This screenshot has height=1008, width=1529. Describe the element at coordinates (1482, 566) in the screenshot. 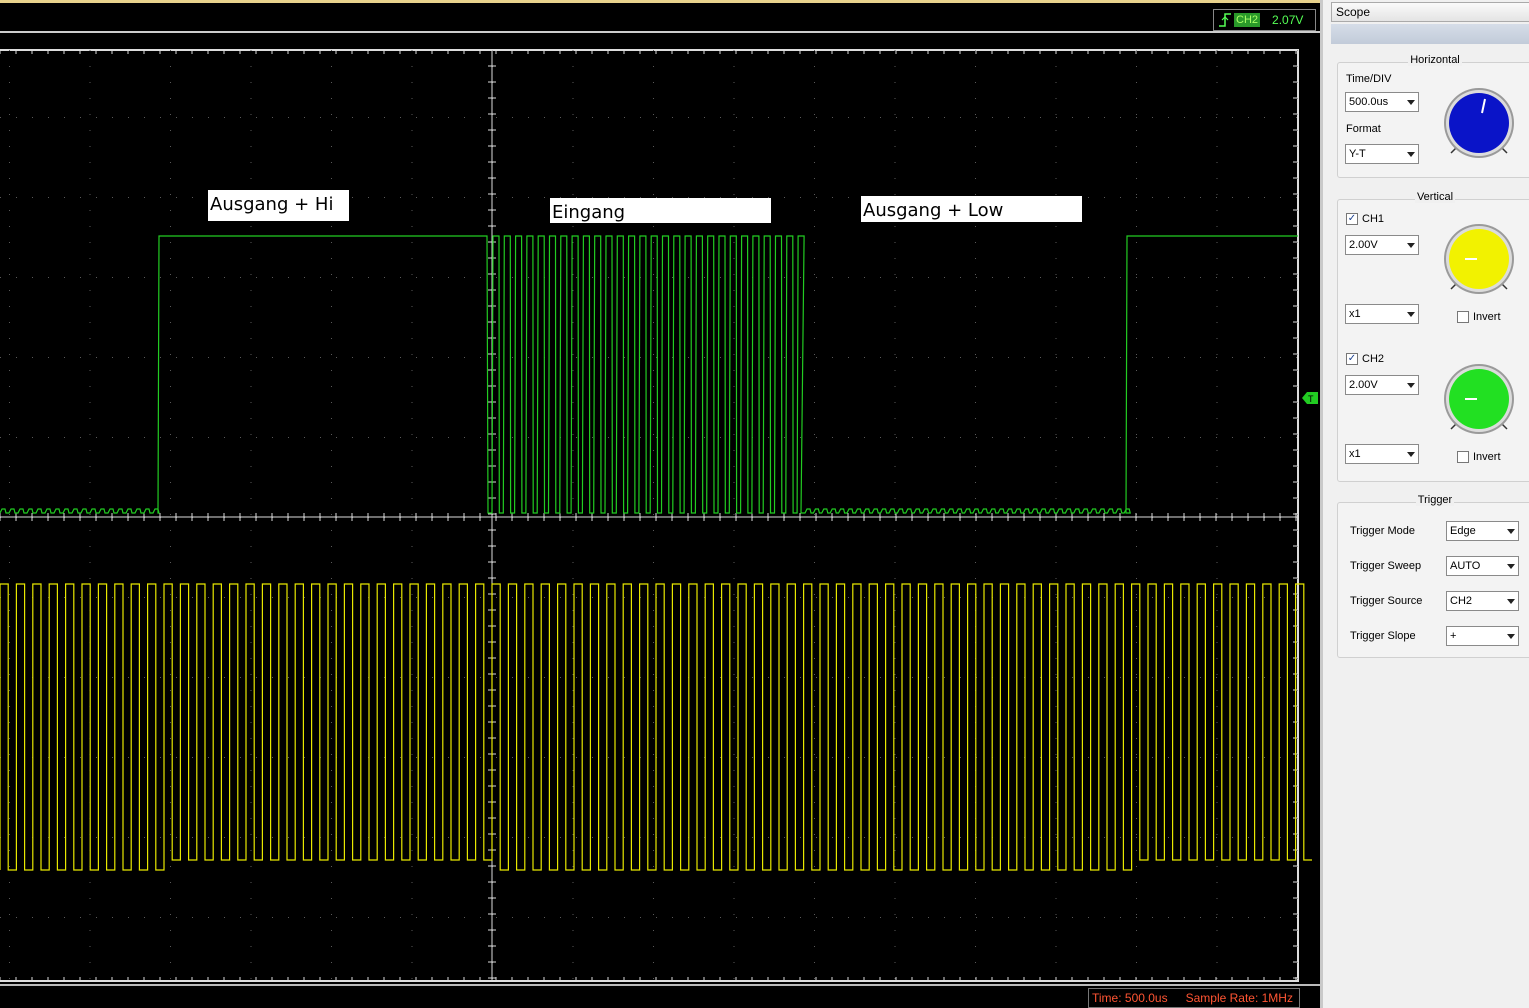

I see `trigger-sweep-select: AUTO` at that location.